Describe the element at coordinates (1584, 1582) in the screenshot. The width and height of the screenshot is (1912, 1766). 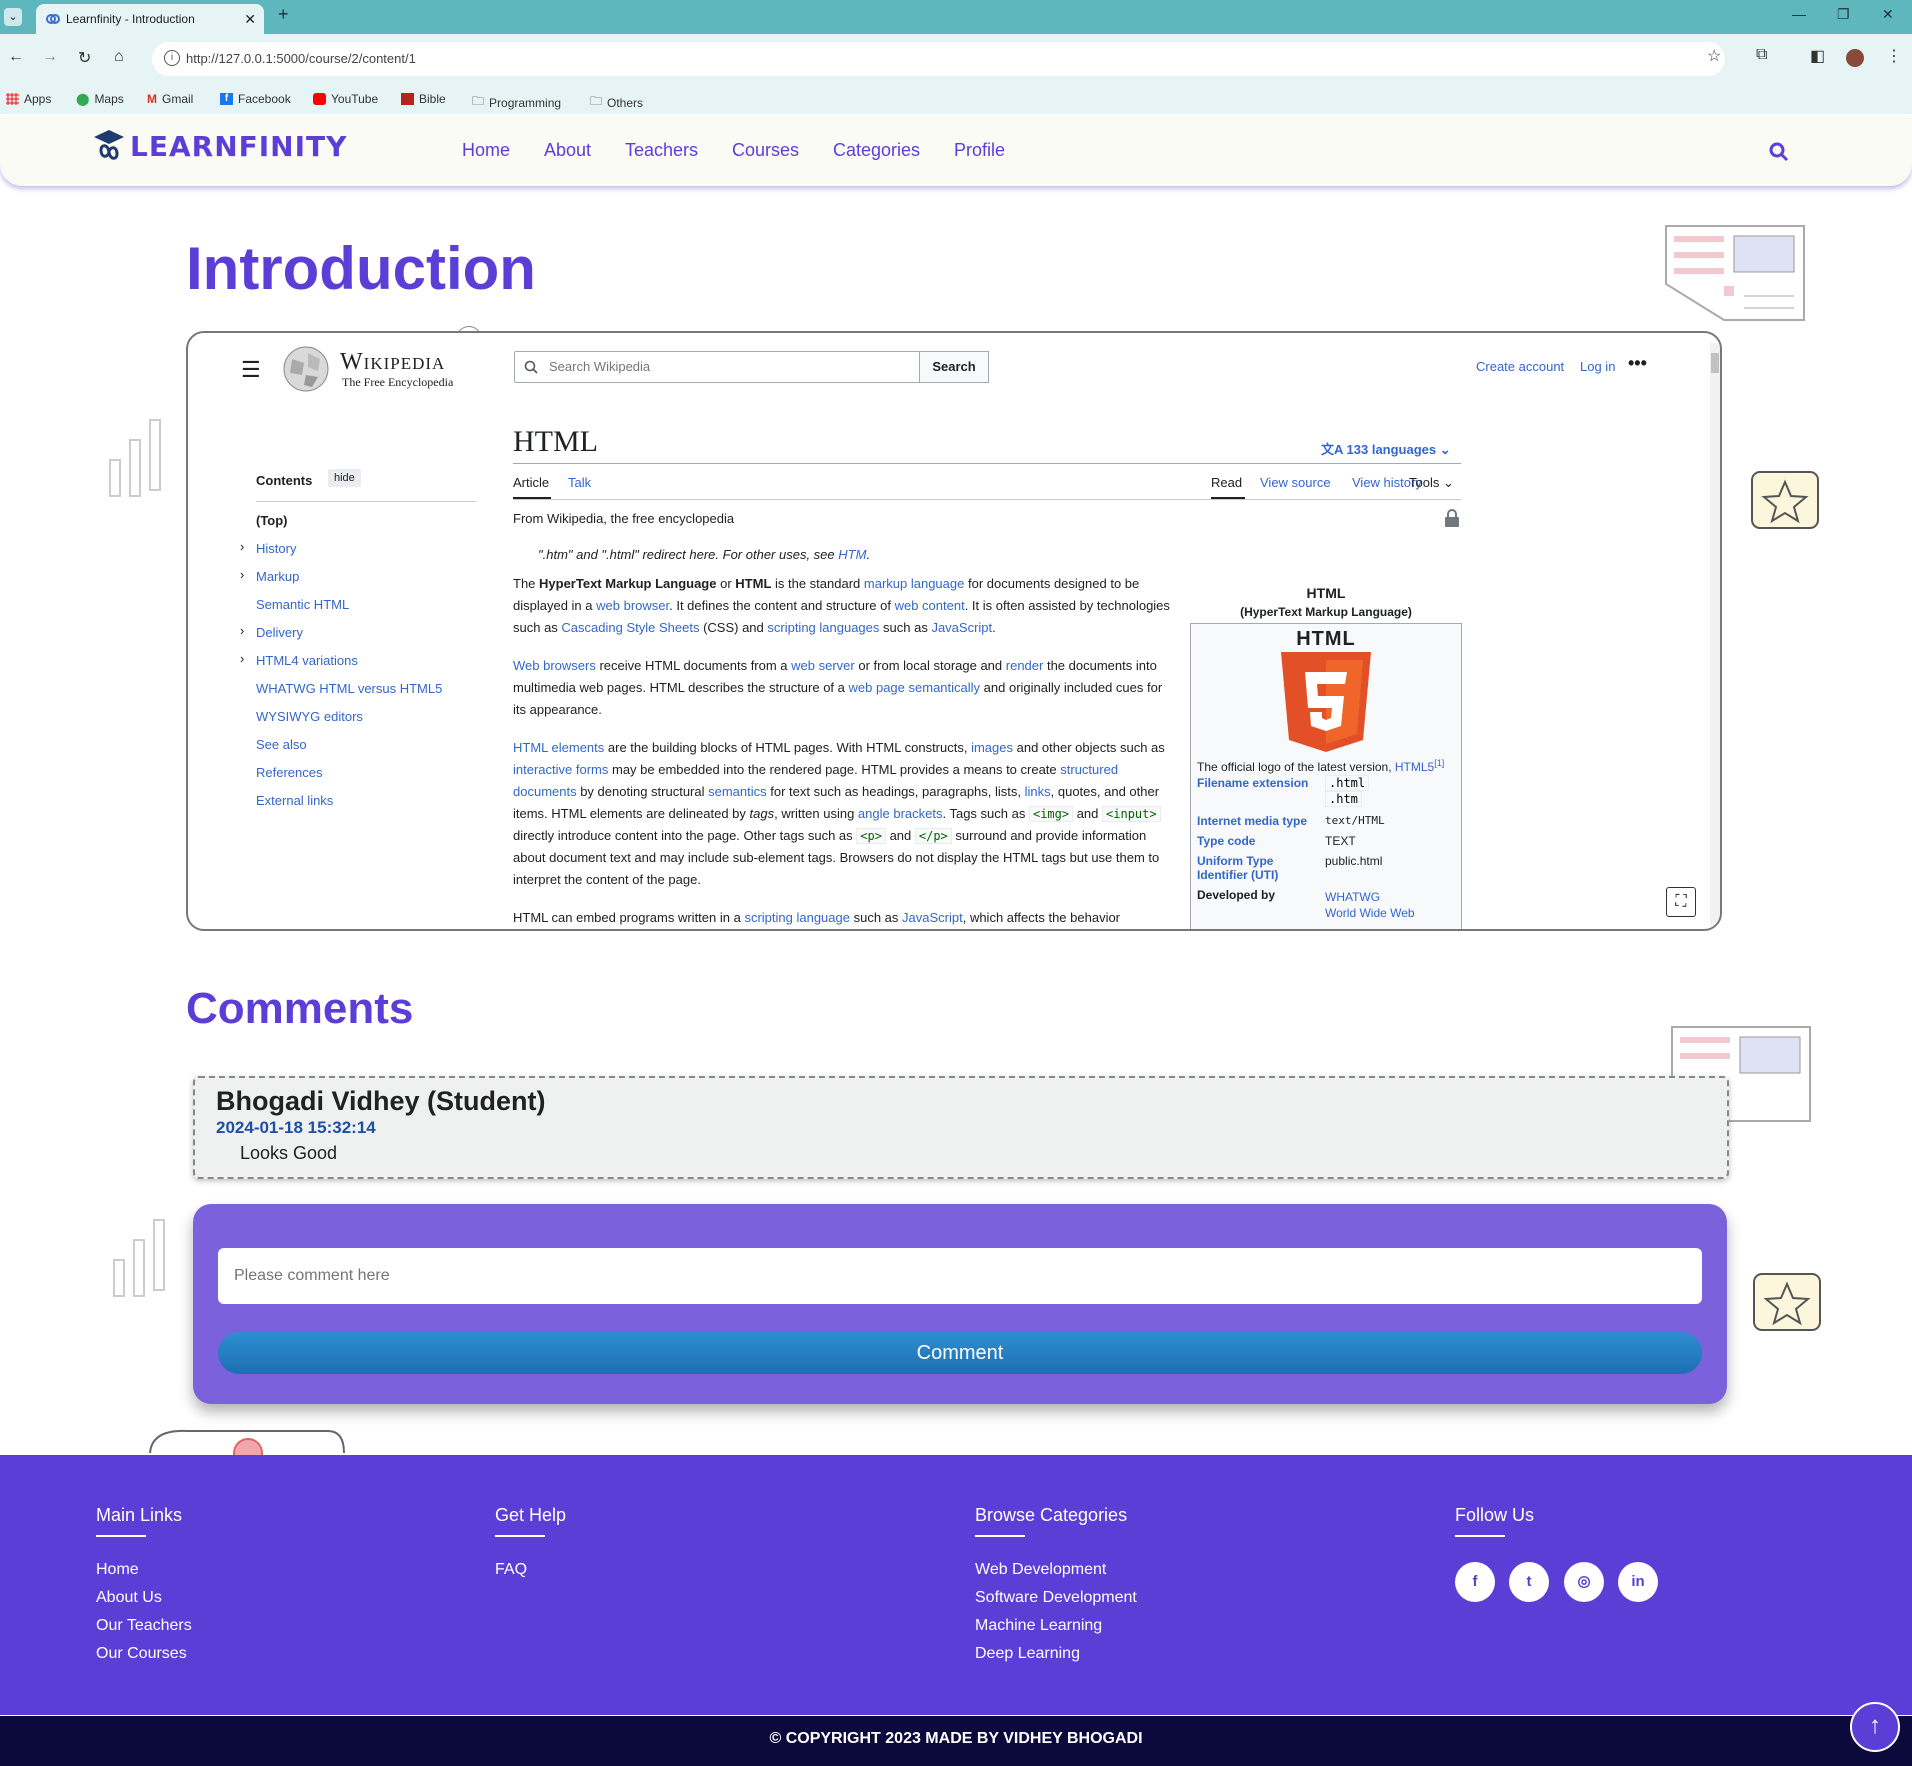
I see `instagram-icon: ◎` at that location.